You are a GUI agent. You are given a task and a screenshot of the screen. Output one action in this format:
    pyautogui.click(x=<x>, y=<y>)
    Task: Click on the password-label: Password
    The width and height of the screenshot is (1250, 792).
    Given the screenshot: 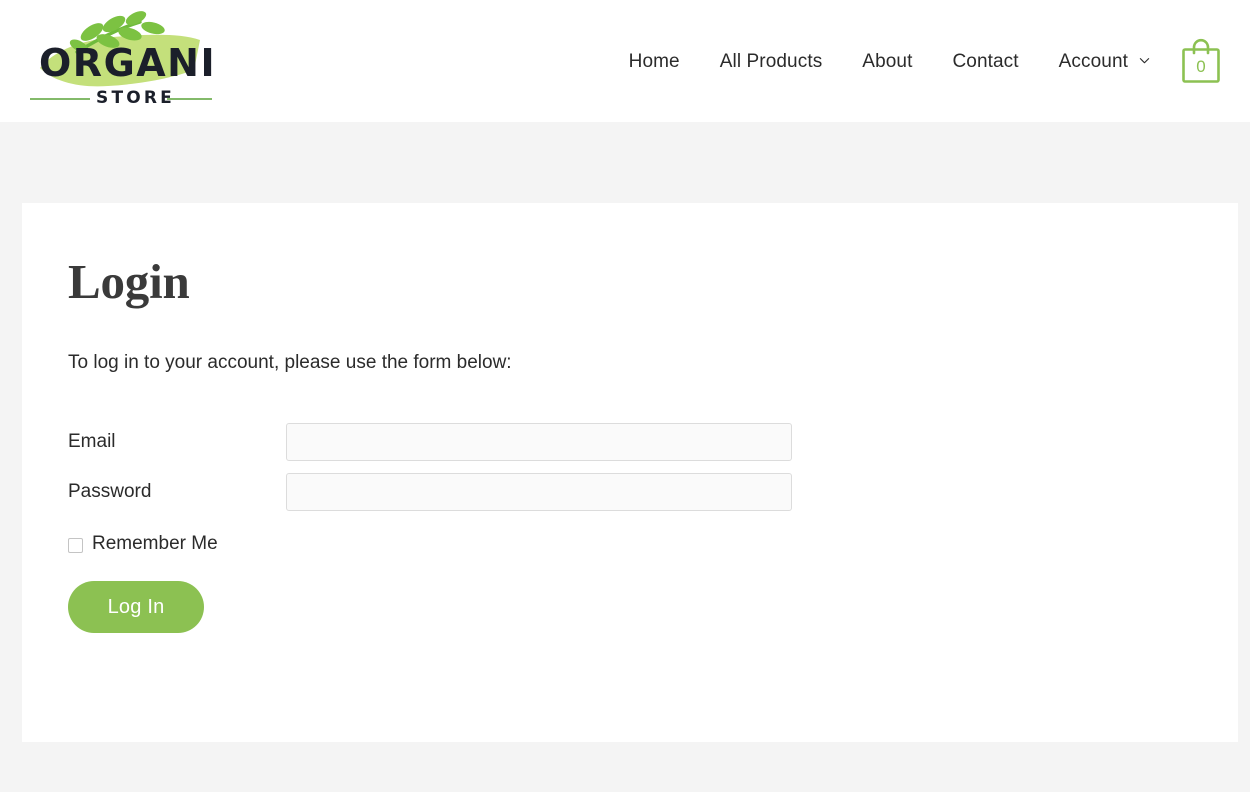 What is the action you would take?
    pyautogui.click(x=110, y=491)
    